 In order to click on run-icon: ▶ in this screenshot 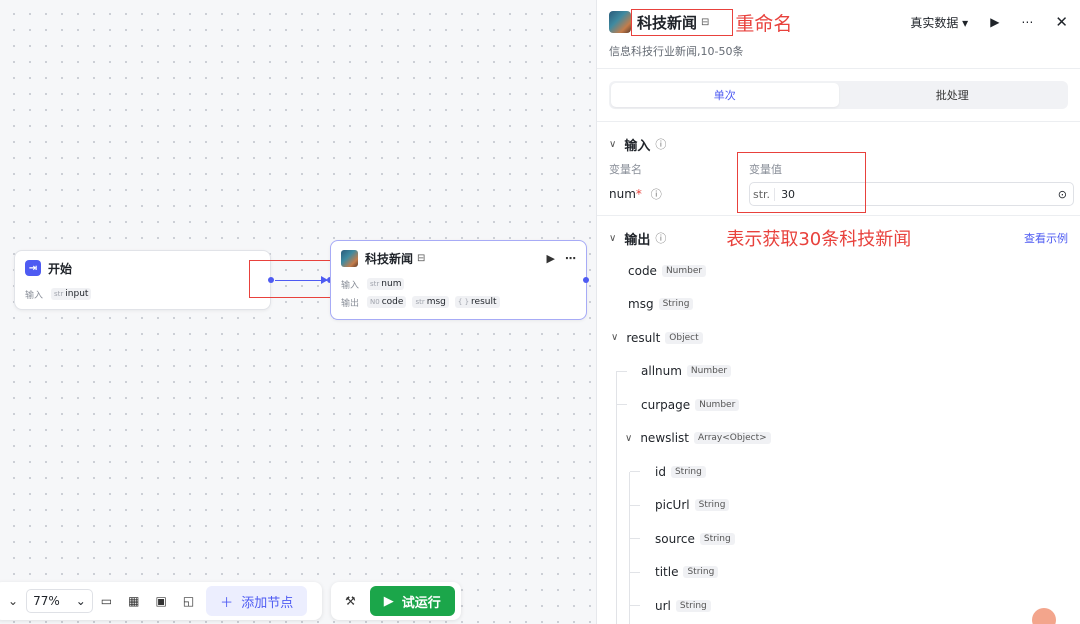, I will do `click(994, 22)`.